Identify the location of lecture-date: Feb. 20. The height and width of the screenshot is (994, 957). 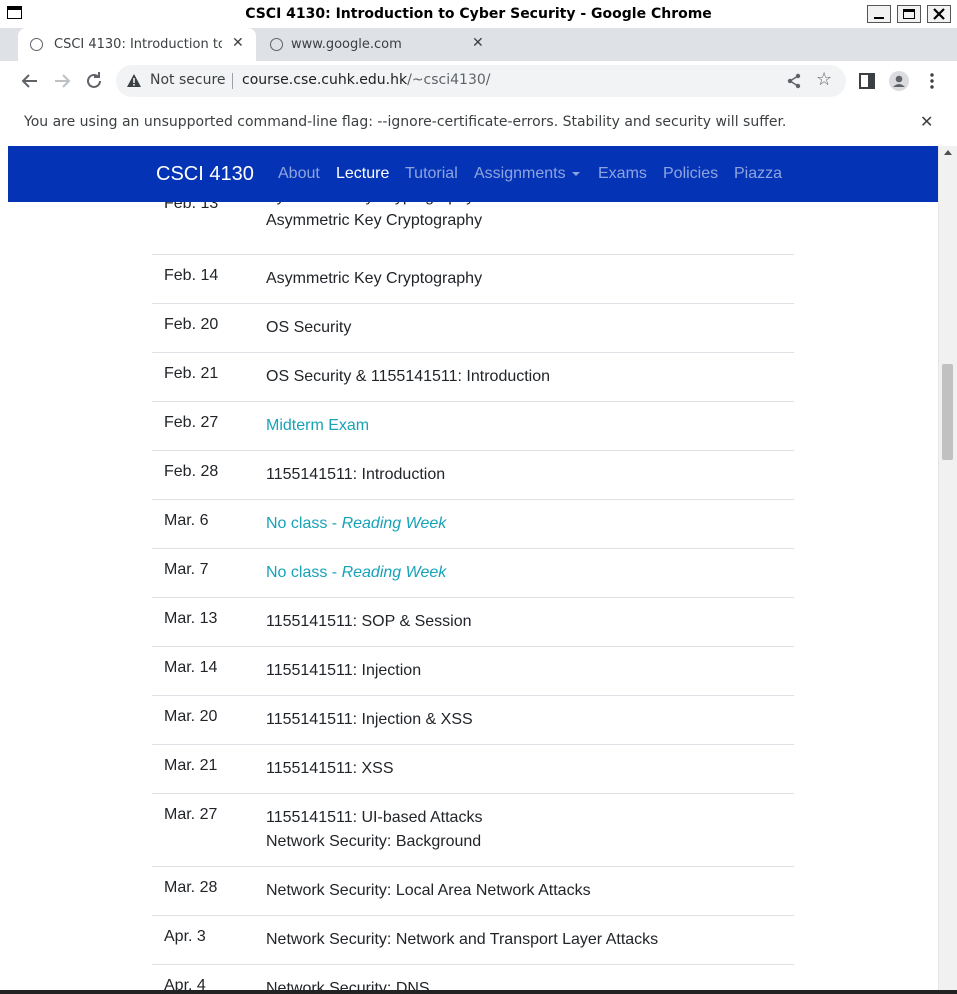
(191, 324).